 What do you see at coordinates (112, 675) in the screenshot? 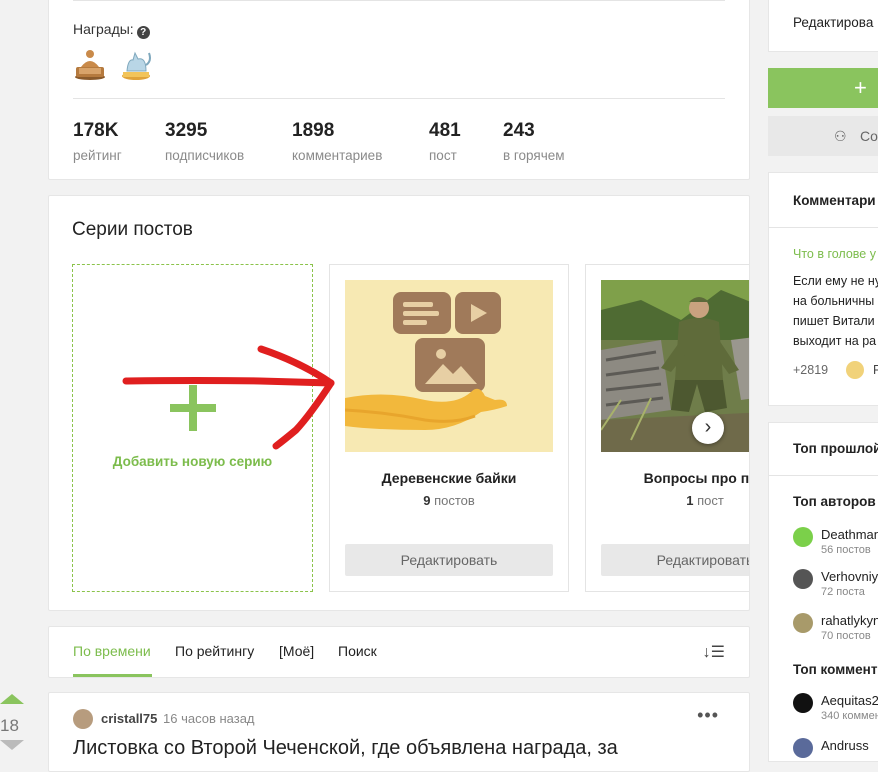
I see `active-tab-underline` at bounding box center [112, 675].